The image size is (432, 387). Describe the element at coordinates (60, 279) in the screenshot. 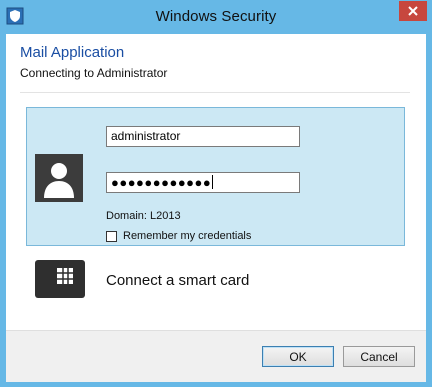

I see `smart-card-icon` at that location.